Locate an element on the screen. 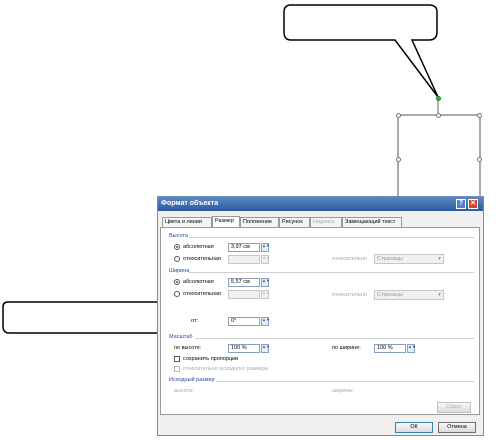 The height and width of the screenshot is (440, 501). lock-aspect-checkbox is located at coordinates (177, 359).